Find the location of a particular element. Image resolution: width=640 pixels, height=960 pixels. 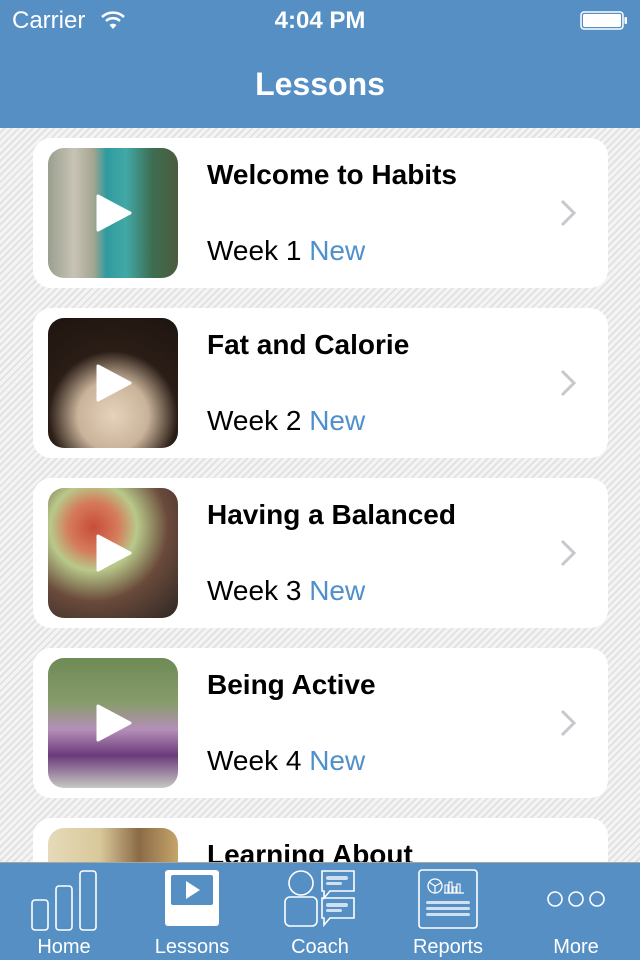

coach-chat-icon is located at coordinates (319, 898).